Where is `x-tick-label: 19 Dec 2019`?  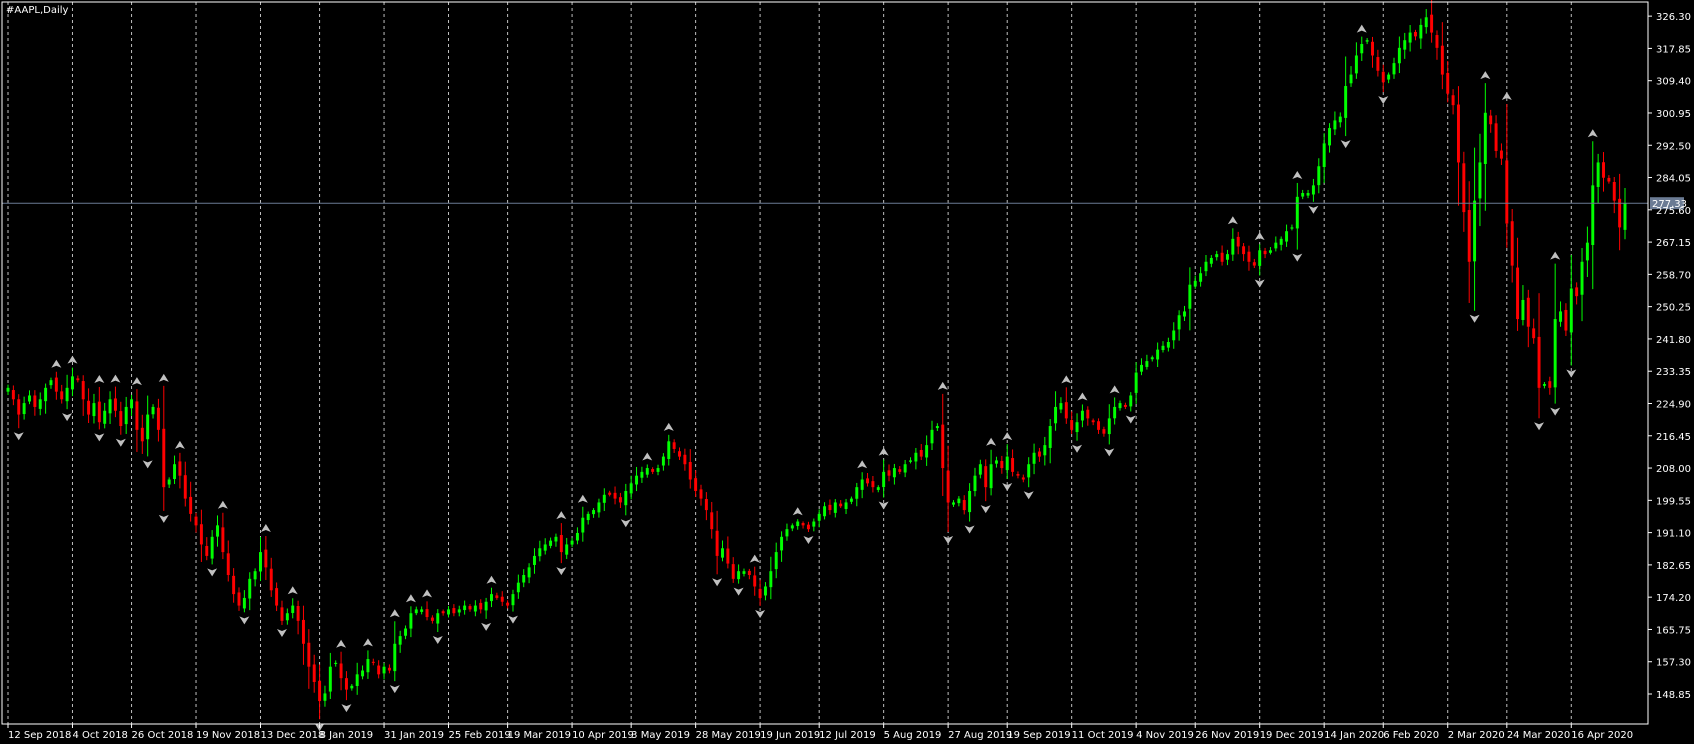 x-tick-label: 19 Dec 2019 is located at coordinates (1292, 735).